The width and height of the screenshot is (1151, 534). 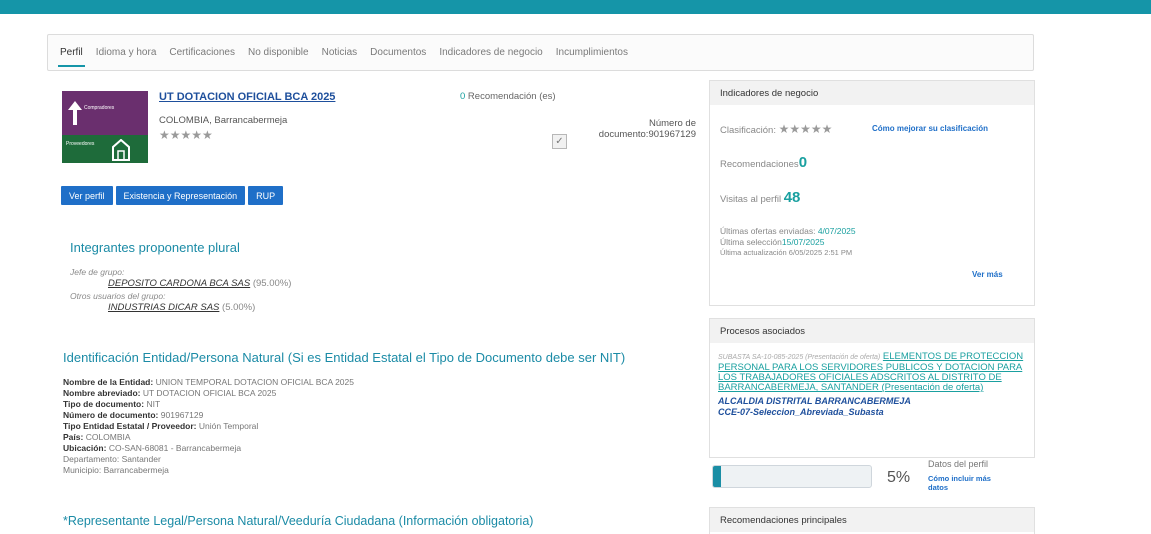 I want to click on field-label: Nombre abreviado:, so click(x=102, y=393).